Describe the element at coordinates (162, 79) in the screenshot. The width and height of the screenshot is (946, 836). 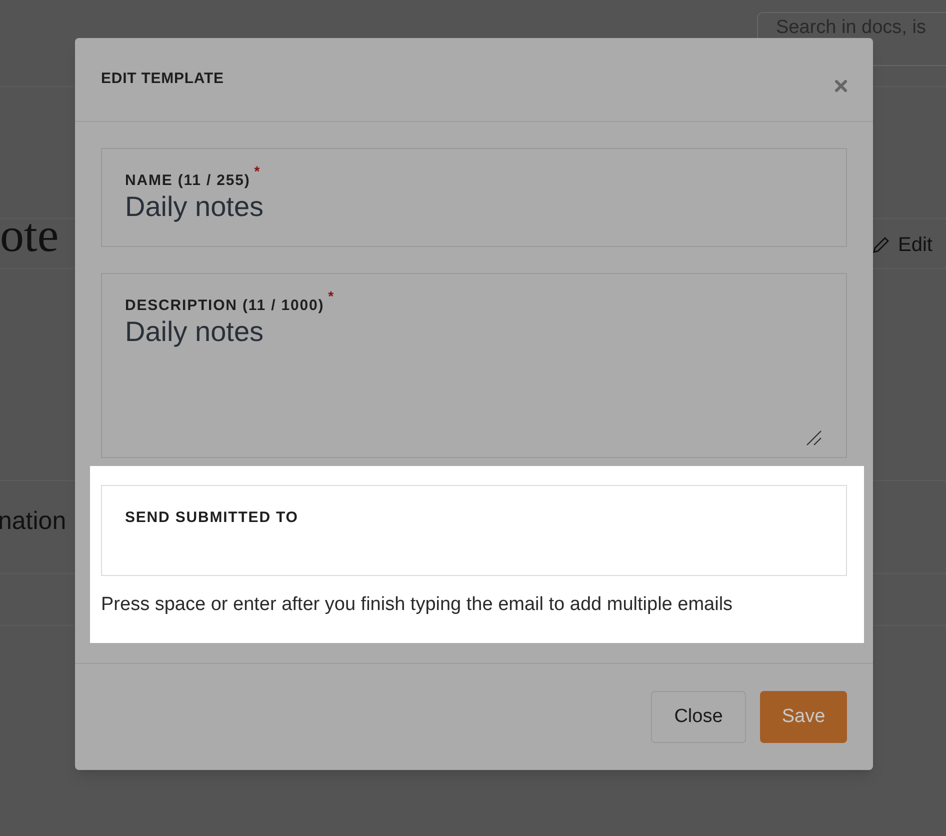
I see `dialog-title: EDIT TEMPLATE` at that location.